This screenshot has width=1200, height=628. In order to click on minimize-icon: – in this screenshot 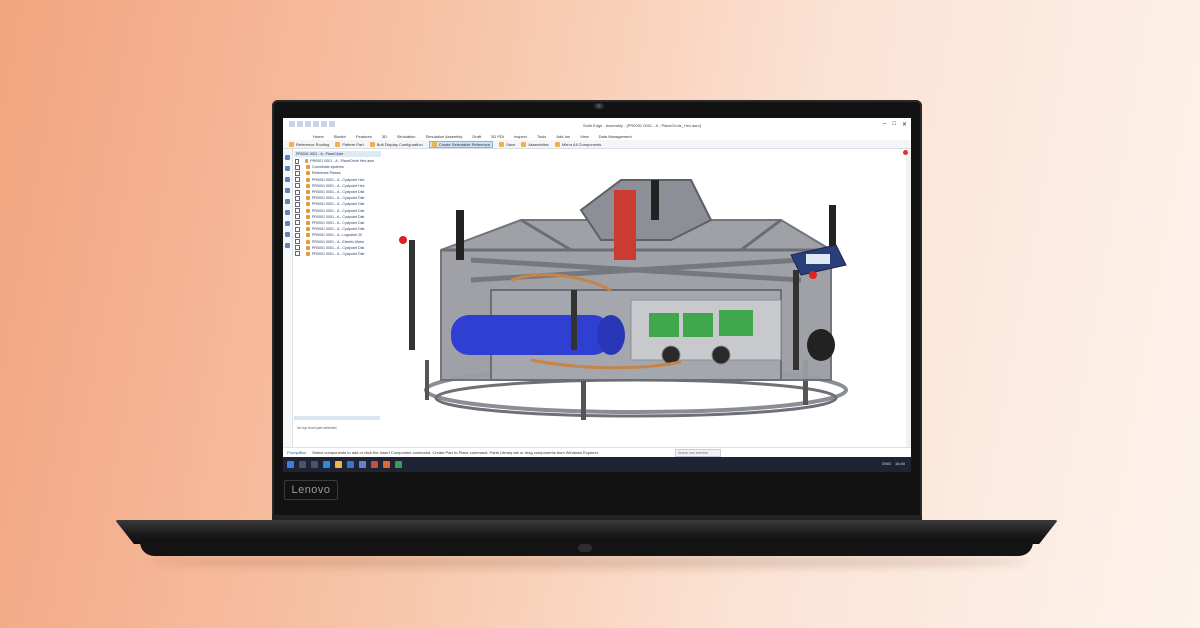, I will do `click(884, 124)`.